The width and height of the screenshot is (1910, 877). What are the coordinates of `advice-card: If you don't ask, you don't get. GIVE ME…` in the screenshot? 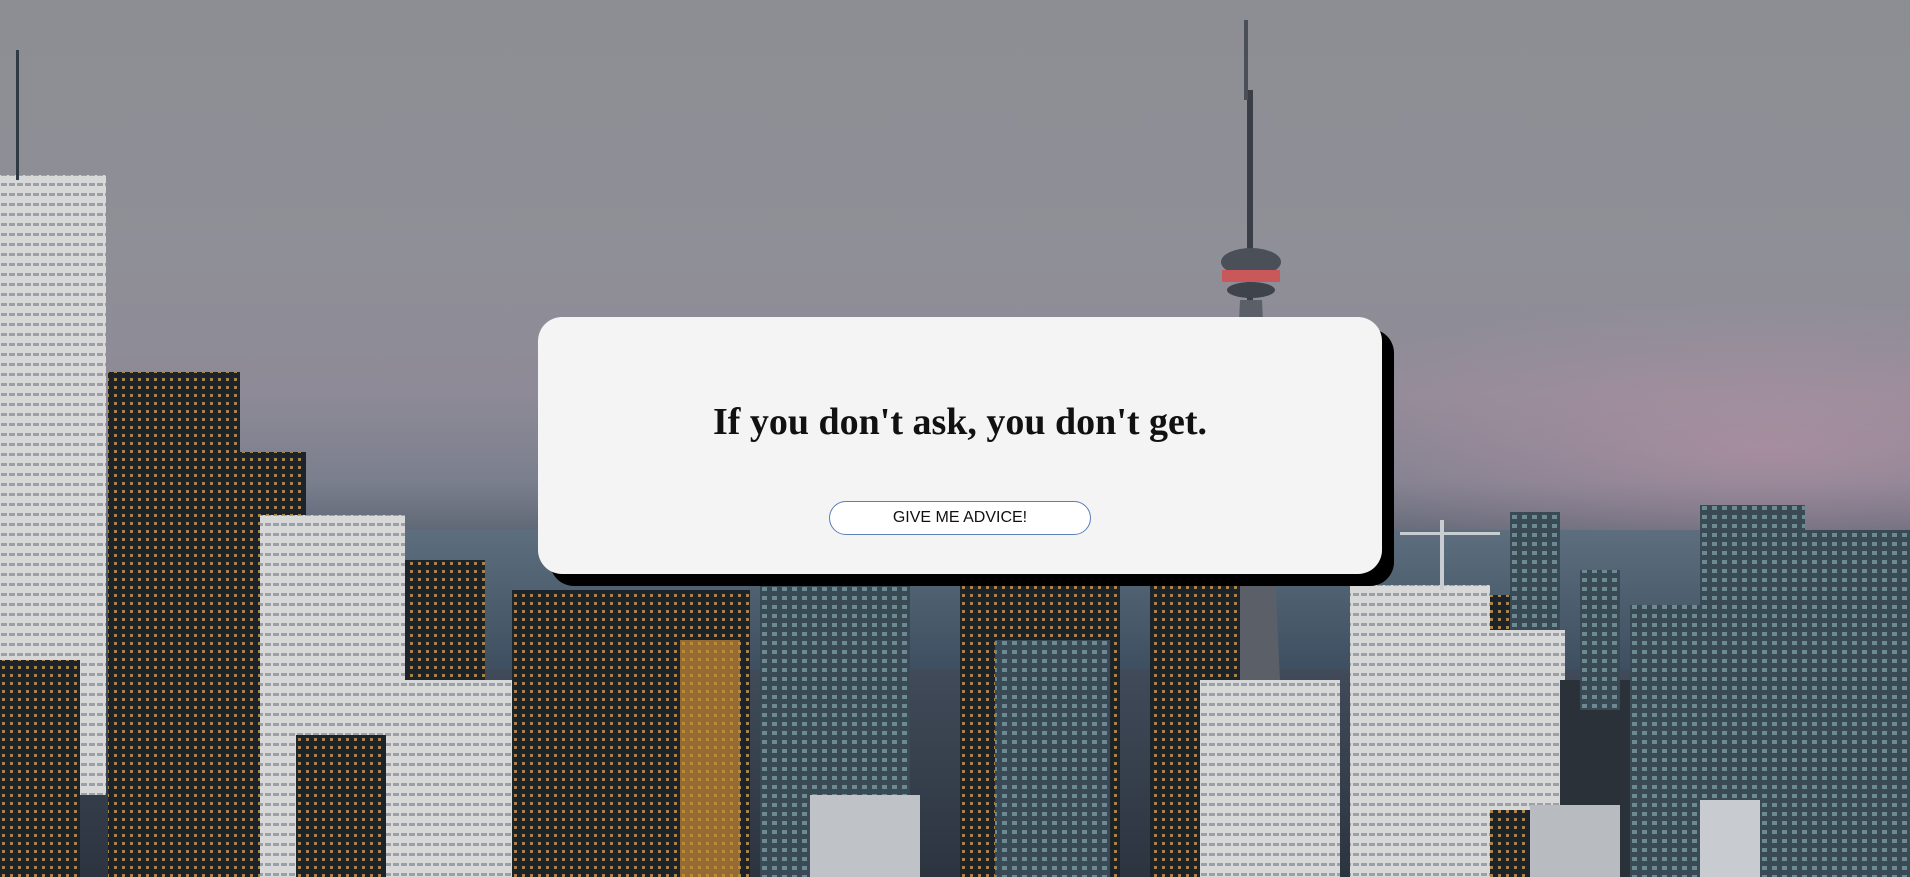 It's located at (960, 445).